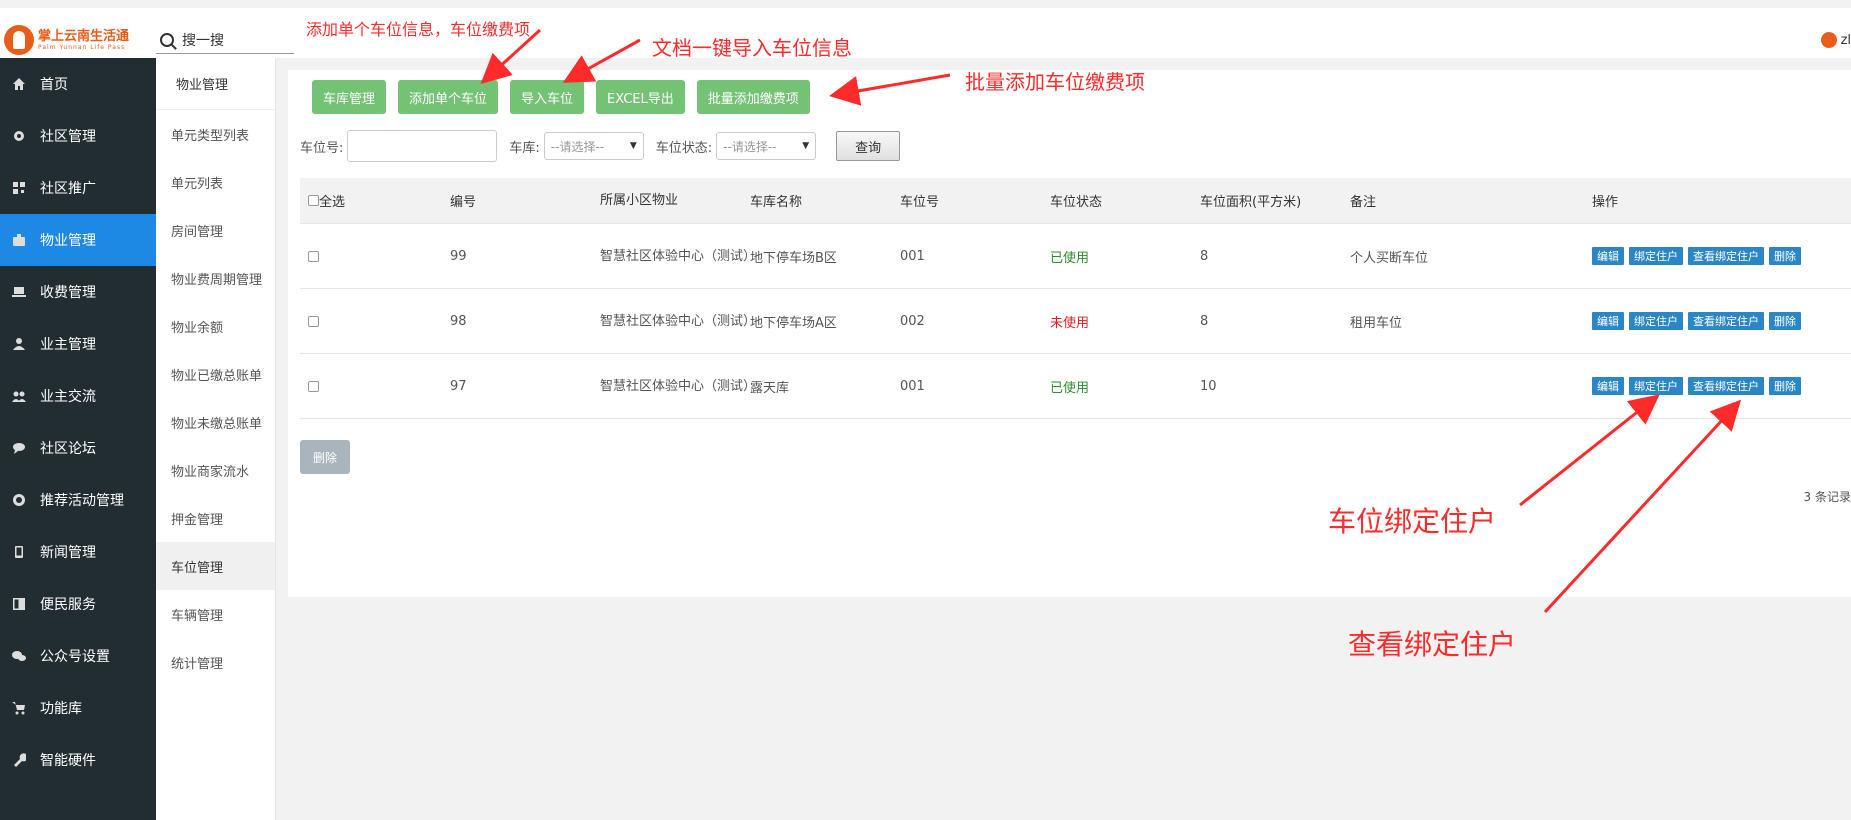  What do you see at coordinates (167, 39) in the screenshot?
I see `search-icon` at bounding box center [167, 39].